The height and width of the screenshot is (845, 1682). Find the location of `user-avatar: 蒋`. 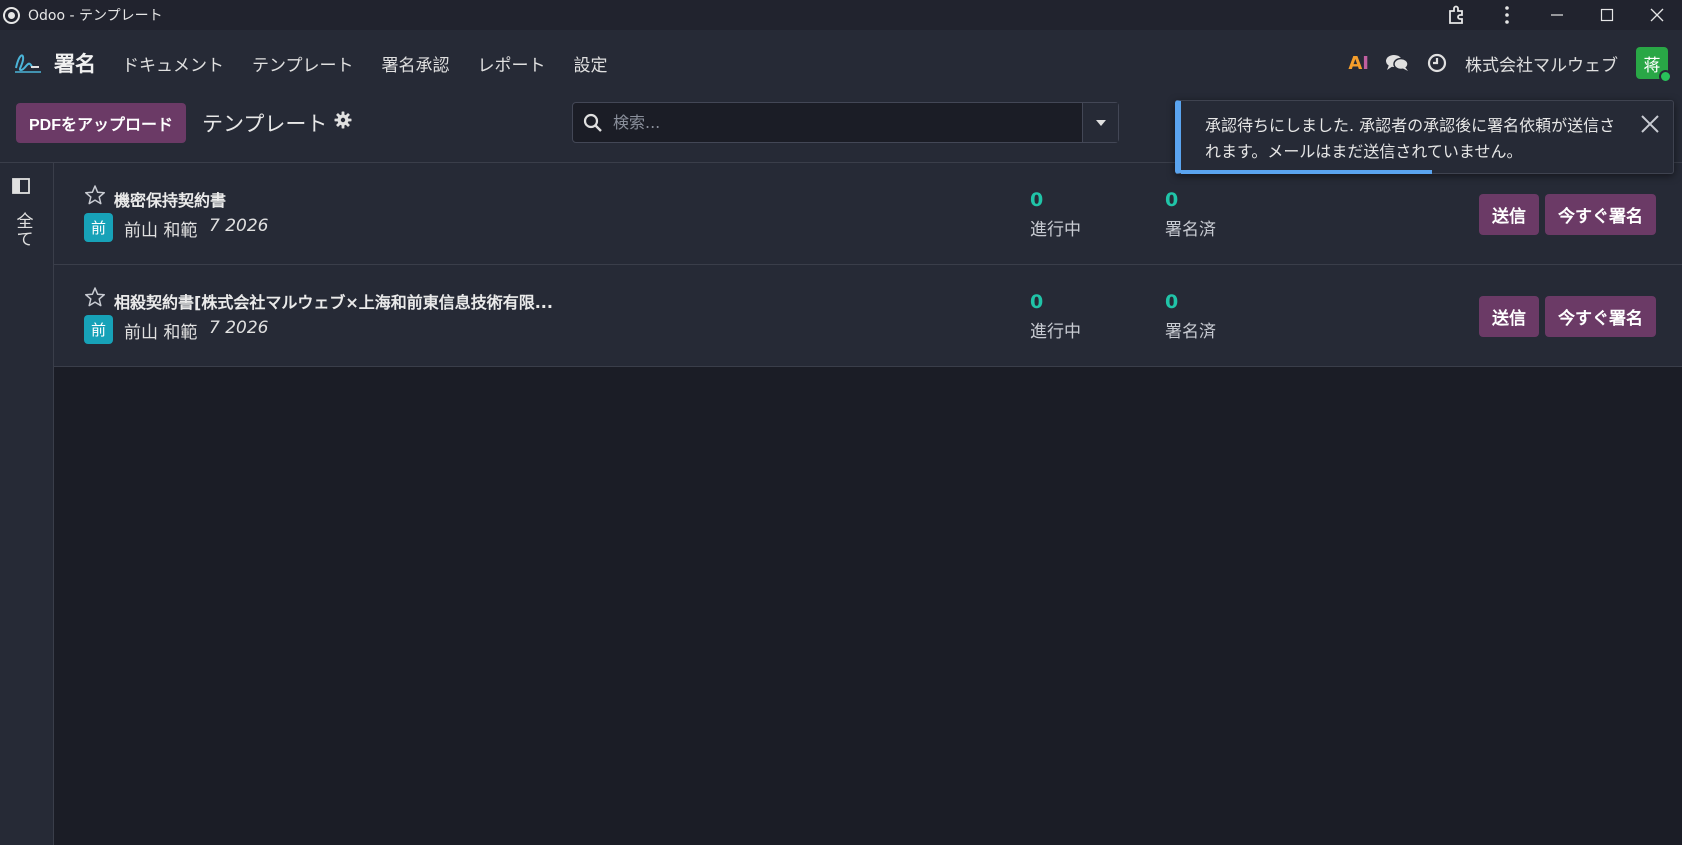

user-avatar: 蒋 is located at coordinates (1654, 65).